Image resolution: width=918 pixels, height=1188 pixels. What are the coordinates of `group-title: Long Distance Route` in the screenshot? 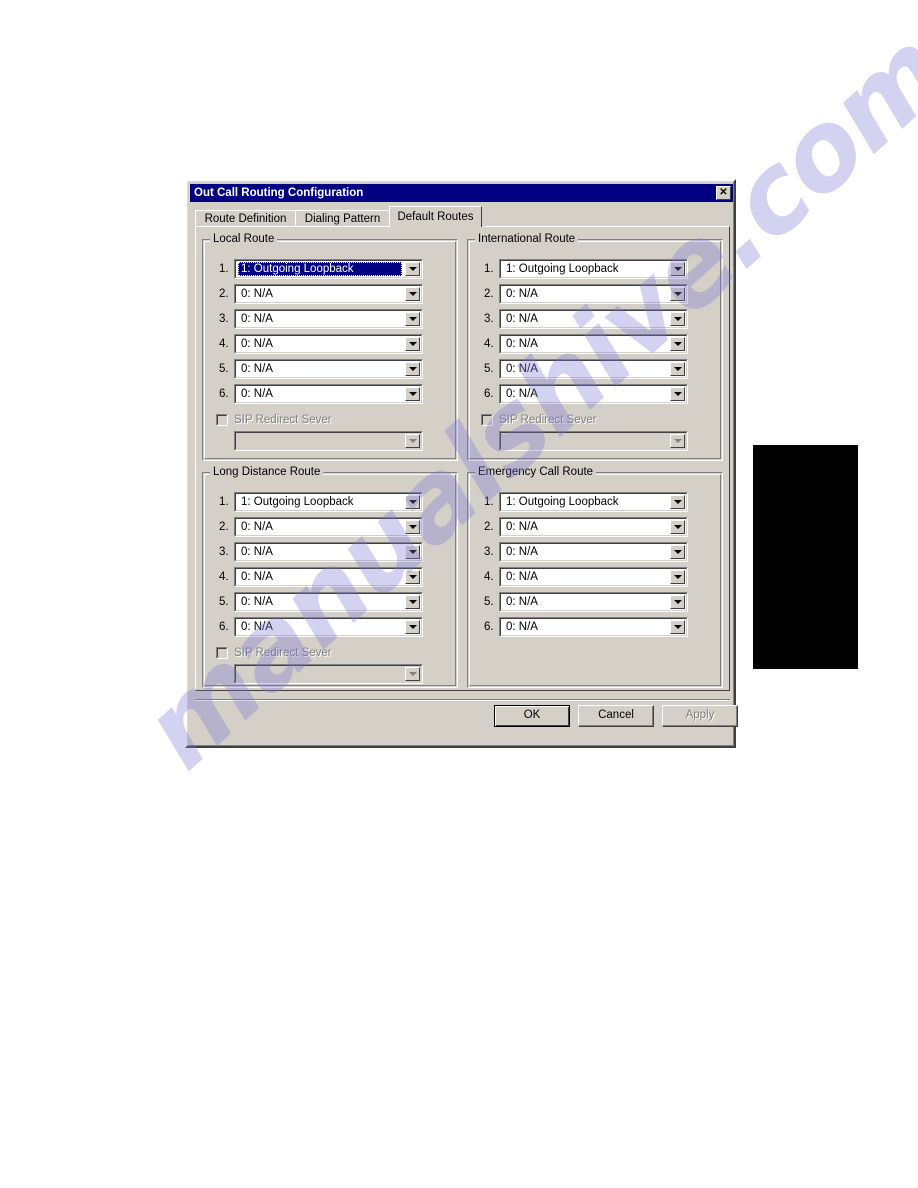 It's located at (267, 472).